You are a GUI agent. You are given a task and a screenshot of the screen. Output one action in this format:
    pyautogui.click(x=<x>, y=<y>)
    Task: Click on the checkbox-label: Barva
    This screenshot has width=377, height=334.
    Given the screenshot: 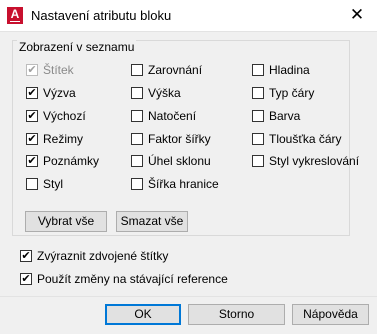 What is the action you would take?
    pyautogui.click(x=284, y=116)
    